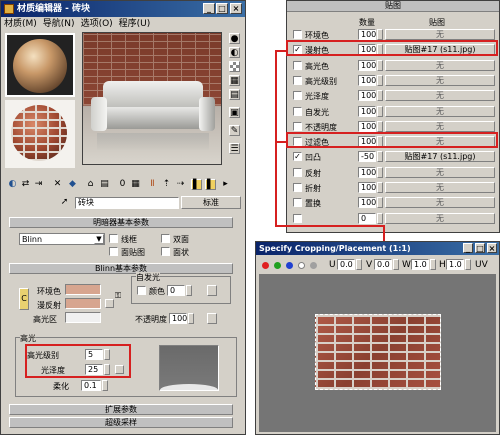  I want to click on put-material-icon: ⇄, so click(25, 184).